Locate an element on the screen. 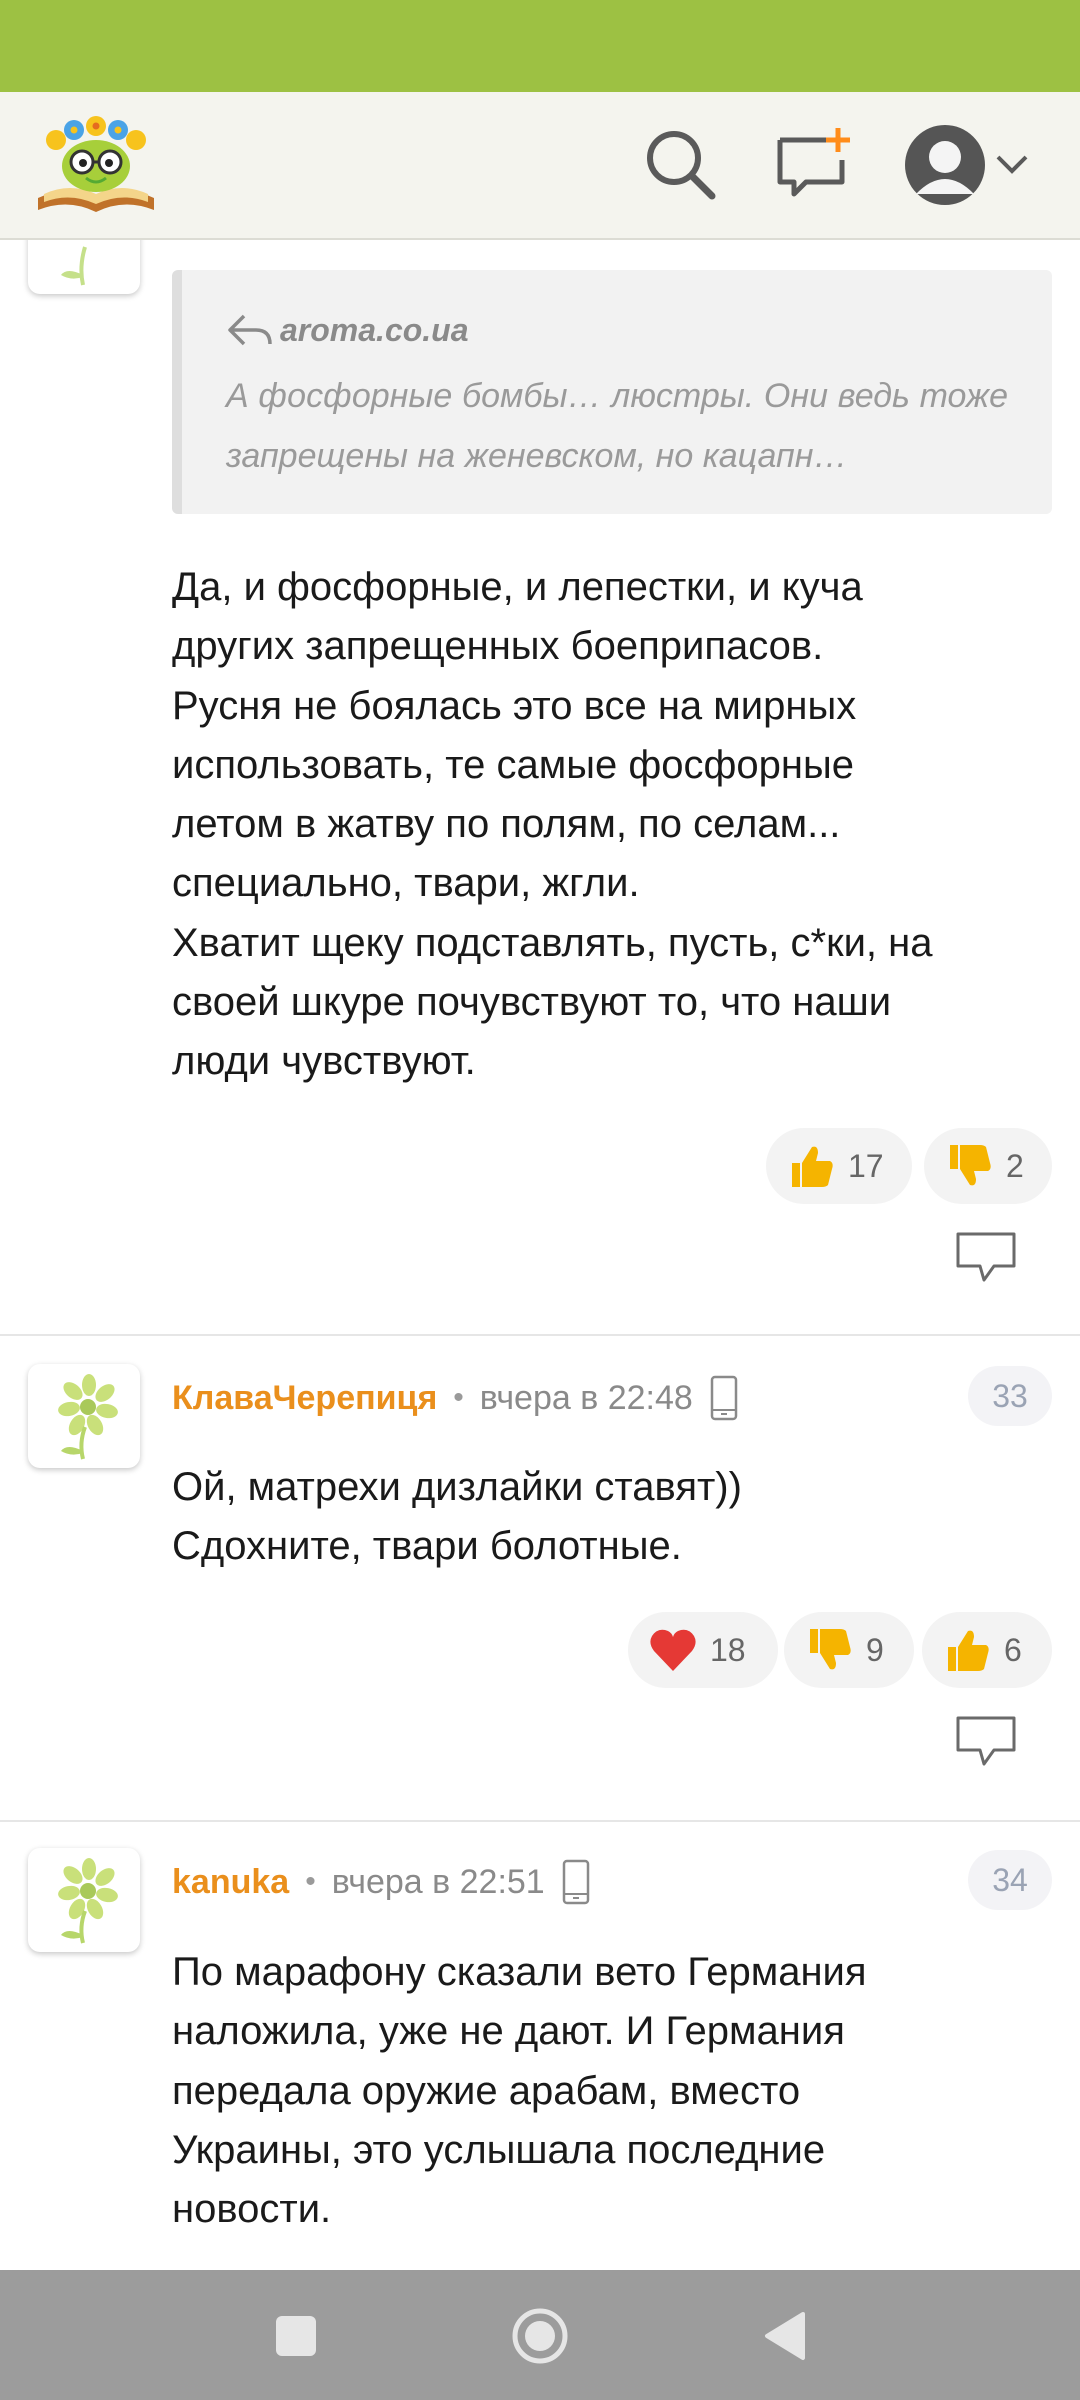  reaction-count: 17 is located at coordinates (866, 1165).